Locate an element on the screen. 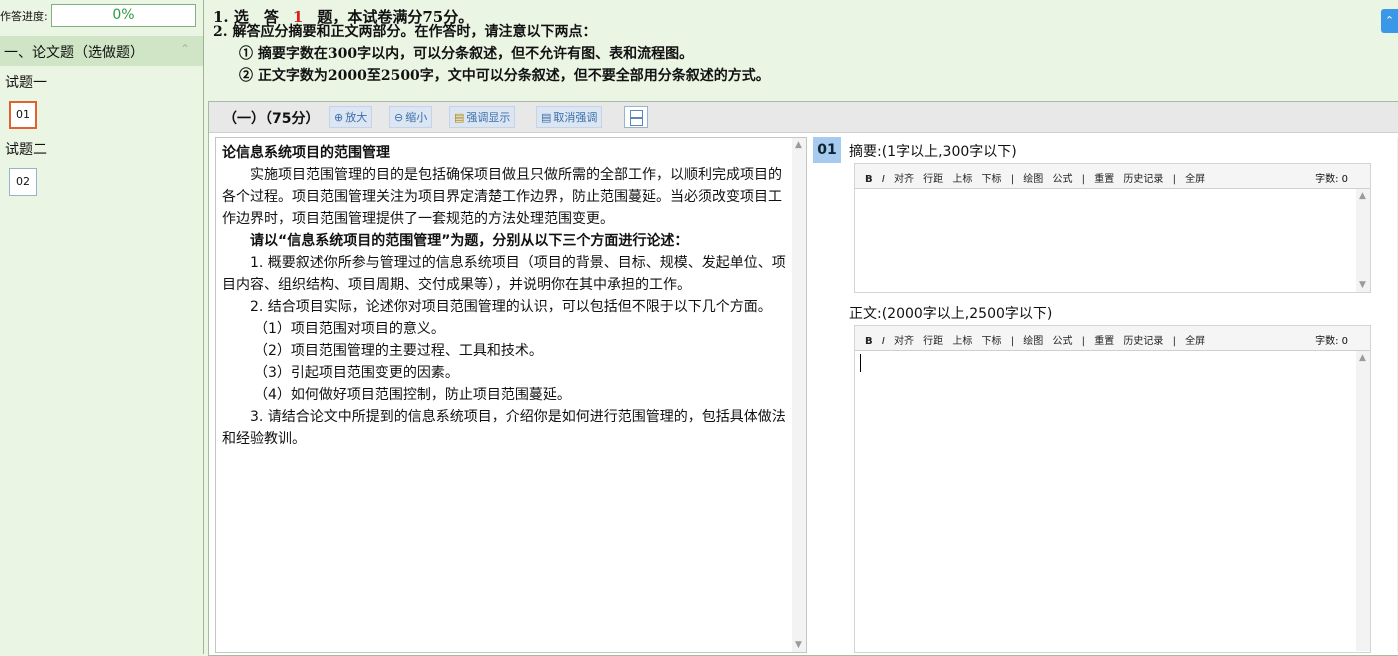 Image resolution: width=1398 pixels, height=656 pixels. progress-label: 作答进度: is located at coordinates (24, 16).